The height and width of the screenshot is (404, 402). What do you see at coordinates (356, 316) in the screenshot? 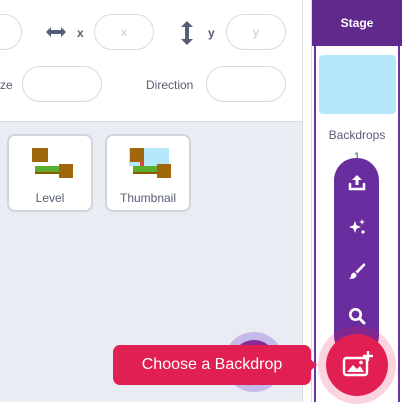
I see `search-icon` at bounding box center [356, 316].